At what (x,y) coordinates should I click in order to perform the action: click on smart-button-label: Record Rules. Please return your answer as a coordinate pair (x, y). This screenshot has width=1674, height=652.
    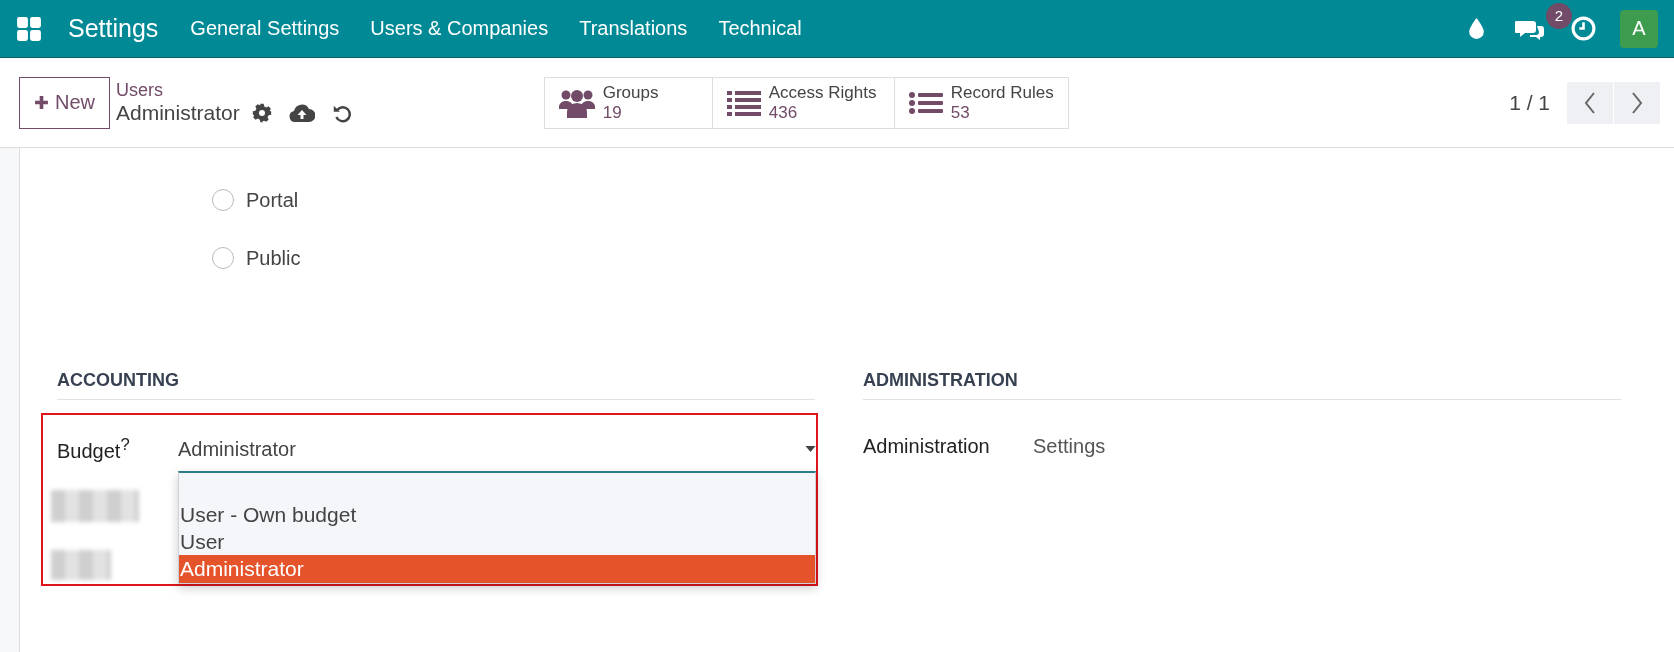
    Looking at the image, I should click on (1002, 92).